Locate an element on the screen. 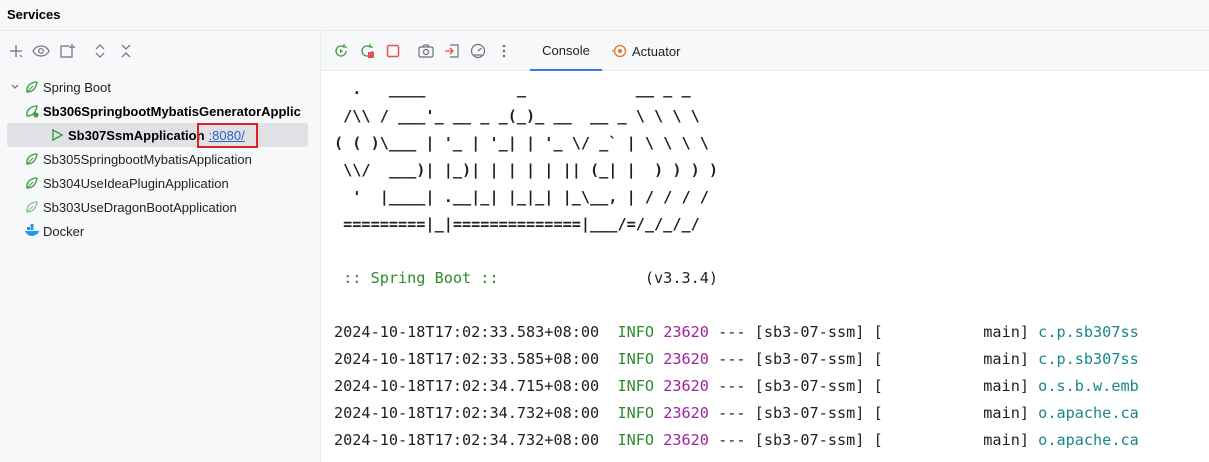 The image size is (1209, 462). spring-boot-version-line: :: Spring Boot :: (v3.3.4) is located at coordinates (526, 278).